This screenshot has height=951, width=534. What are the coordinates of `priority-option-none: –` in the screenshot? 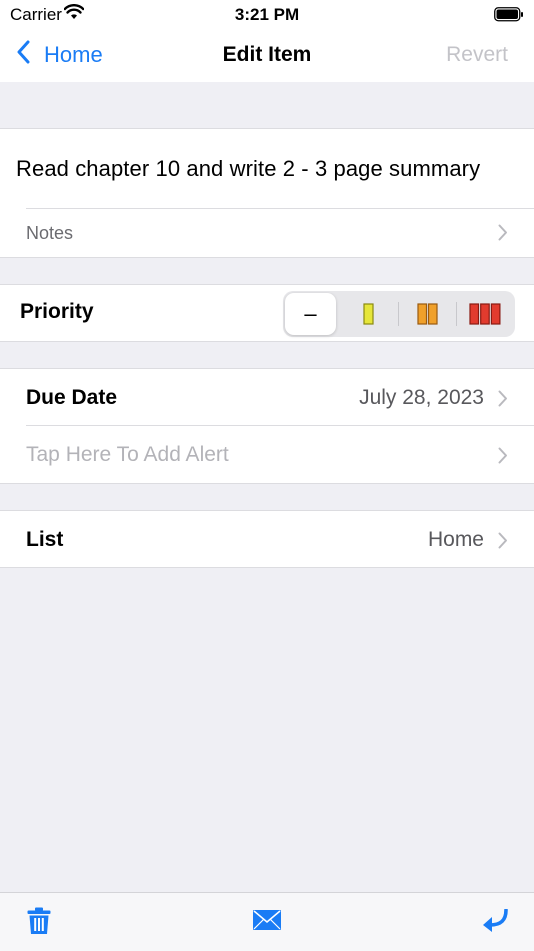 It's located at (310, 314).